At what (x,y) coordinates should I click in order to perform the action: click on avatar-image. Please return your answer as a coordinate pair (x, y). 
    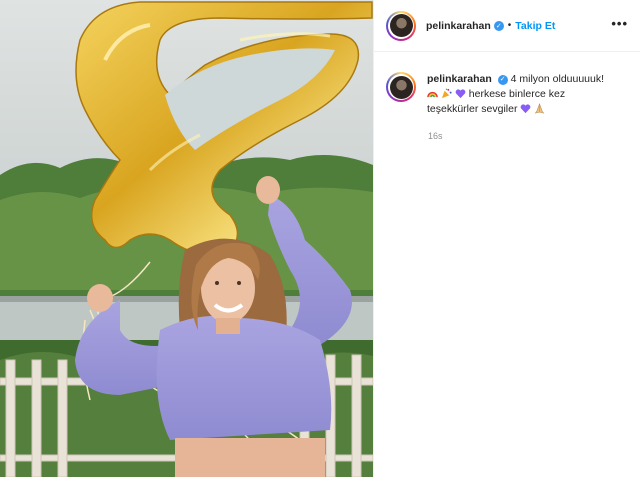
    Looking at the image, I should click on (401, 25).